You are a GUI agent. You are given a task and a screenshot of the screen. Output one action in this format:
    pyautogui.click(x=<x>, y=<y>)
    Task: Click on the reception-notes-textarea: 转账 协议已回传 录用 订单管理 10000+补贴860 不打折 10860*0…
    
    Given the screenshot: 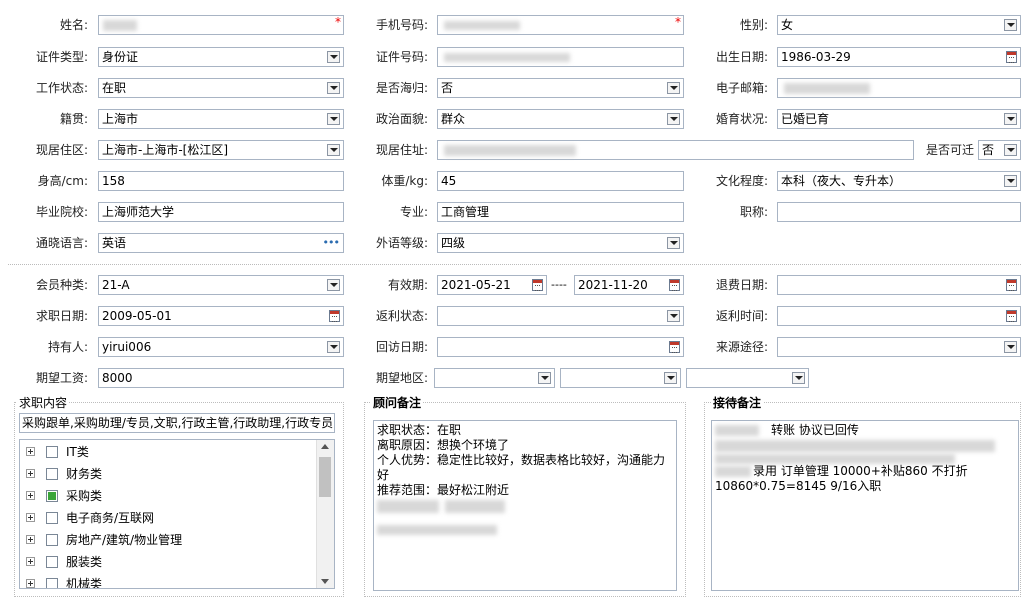 What is the action you would take?
    pyautogui.click(x=865, y=505)
    